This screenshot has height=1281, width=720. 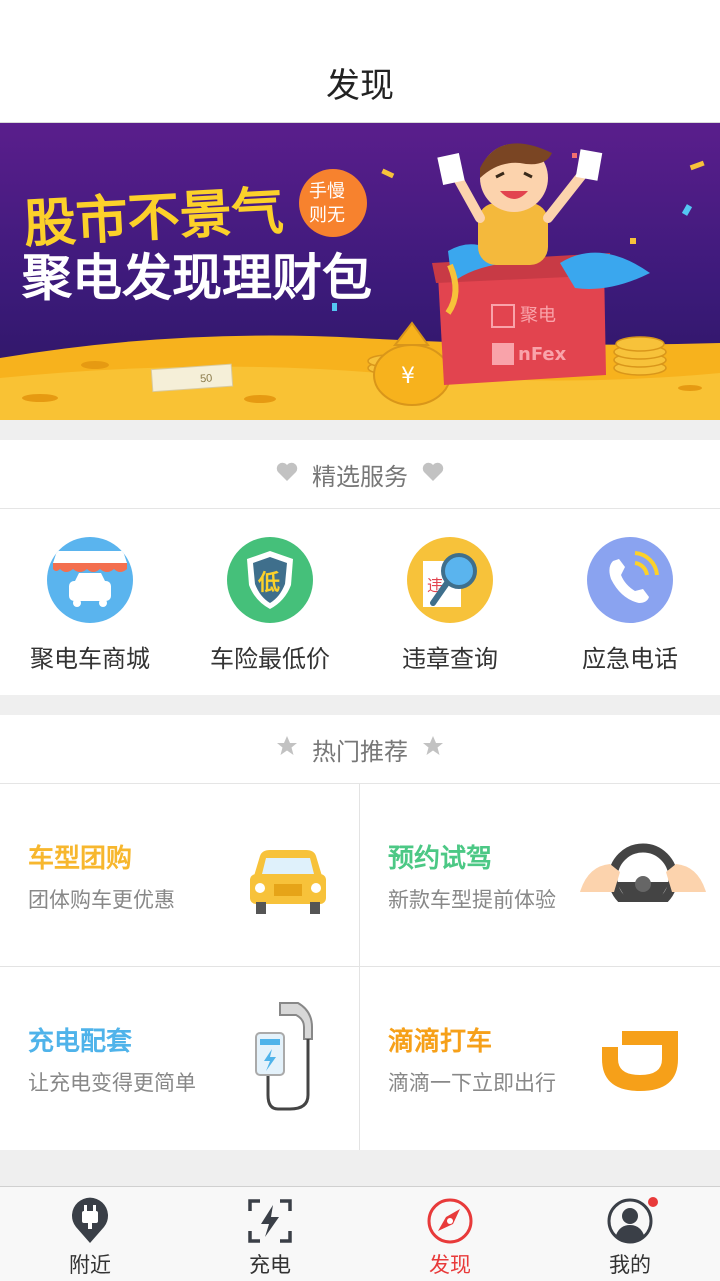 What do you see at coordinates (153, 219) in the screenshot?
I see `banner-headline-1: 股市不景气` at bounding box center [153, 219].